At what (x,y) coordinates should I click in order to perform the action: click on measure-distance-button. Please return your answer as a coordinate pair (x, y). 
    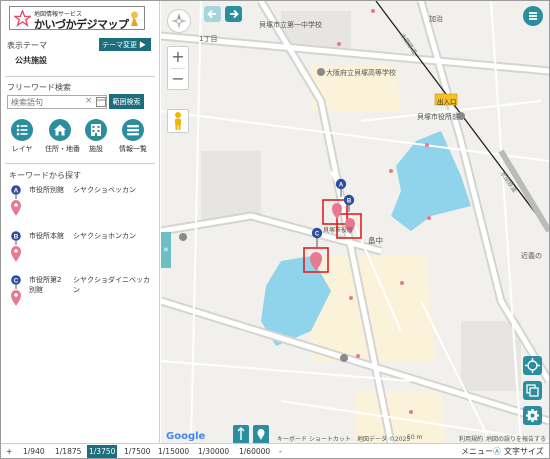
    Looking at the image, I should click on (241, 434).